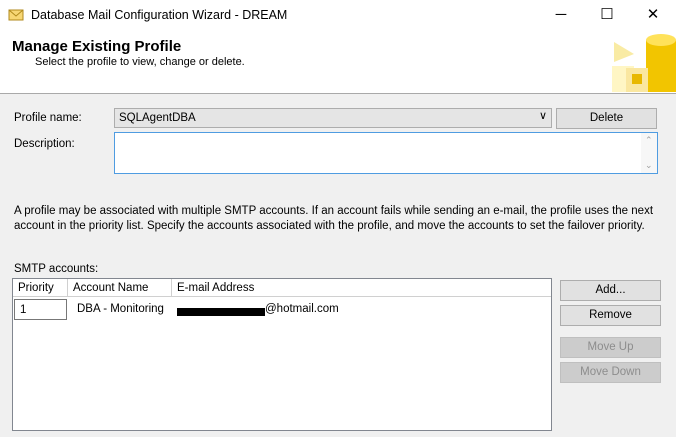  Describe the element at coordinates (44, 144) in the screenshot. I see `description-label: Description:` at that location.